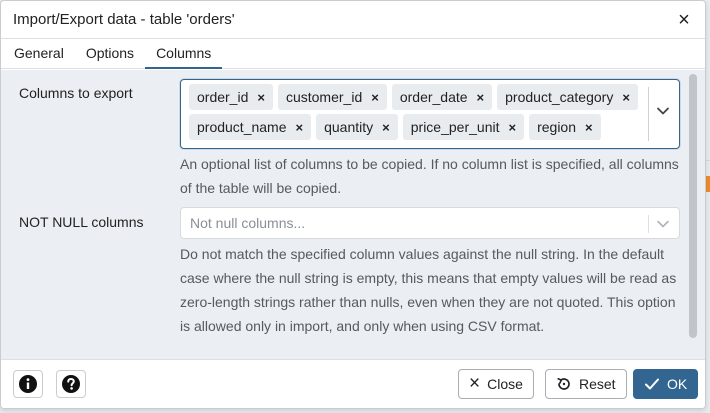  I want to click on chip-label: price_per_unit, so click(455, 127).